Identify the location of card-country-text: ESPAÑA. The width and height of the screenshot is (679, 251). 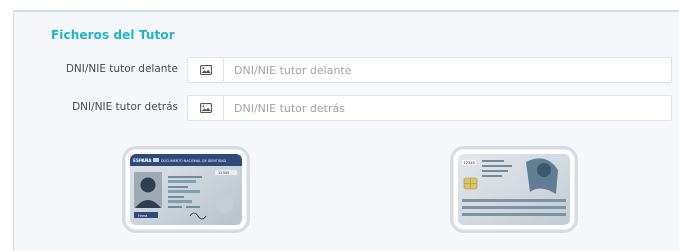
(142, 160).